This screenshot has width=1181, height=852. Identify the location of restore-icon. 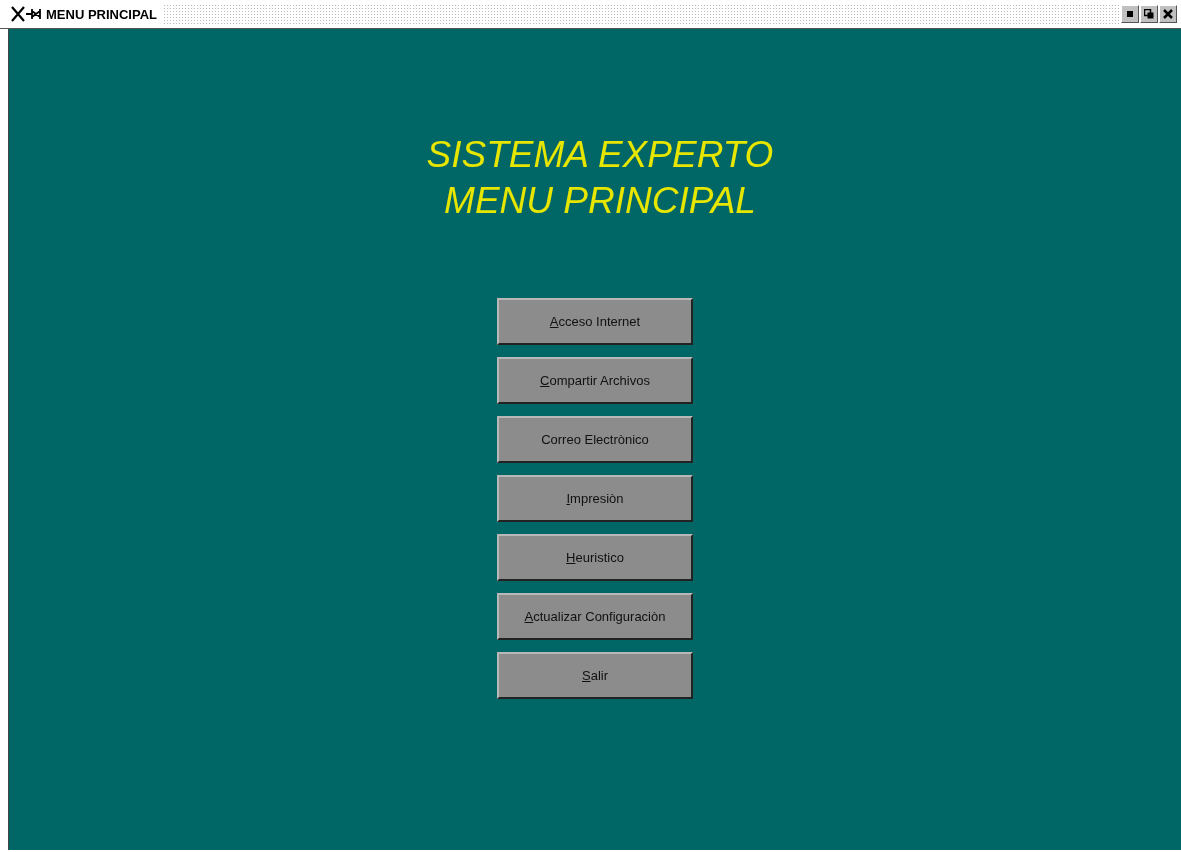
(1149, 14).